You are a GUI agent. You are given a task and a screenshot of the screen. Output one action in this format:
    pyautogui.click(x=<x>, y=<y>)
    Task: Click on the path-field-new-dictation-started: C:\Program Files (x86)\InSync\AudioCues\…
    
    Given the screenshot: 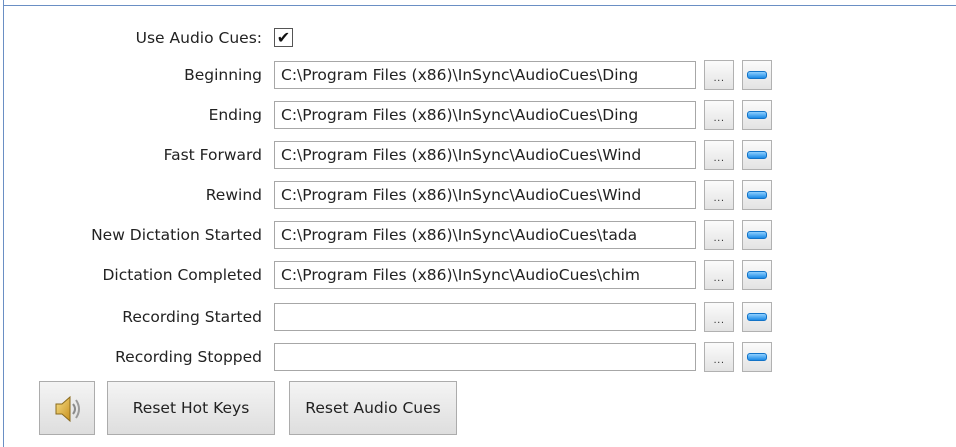 What is the action you would take?
    pyautogui.click(x=485, y=235)
    